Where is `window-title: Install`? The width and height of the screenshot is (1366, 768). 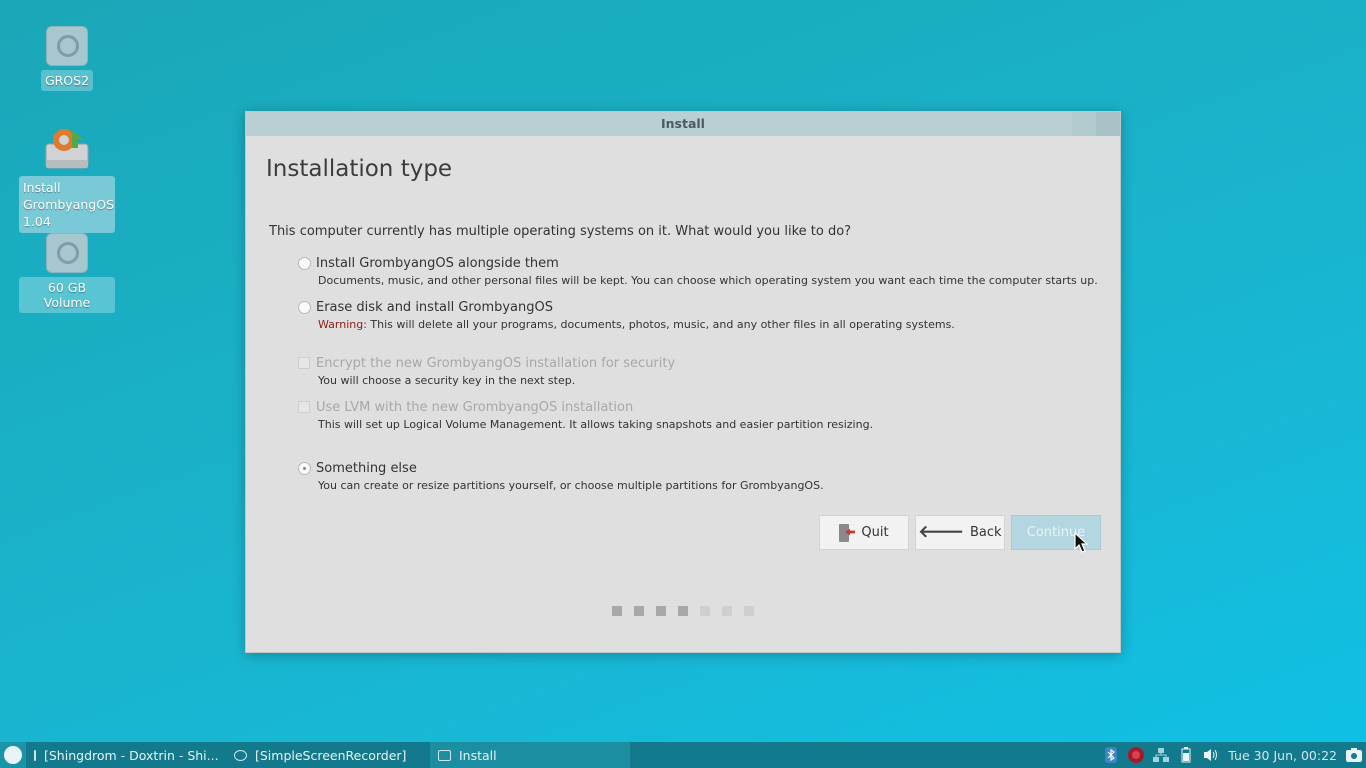 window-title: Install is located at coordinates (683, 123).